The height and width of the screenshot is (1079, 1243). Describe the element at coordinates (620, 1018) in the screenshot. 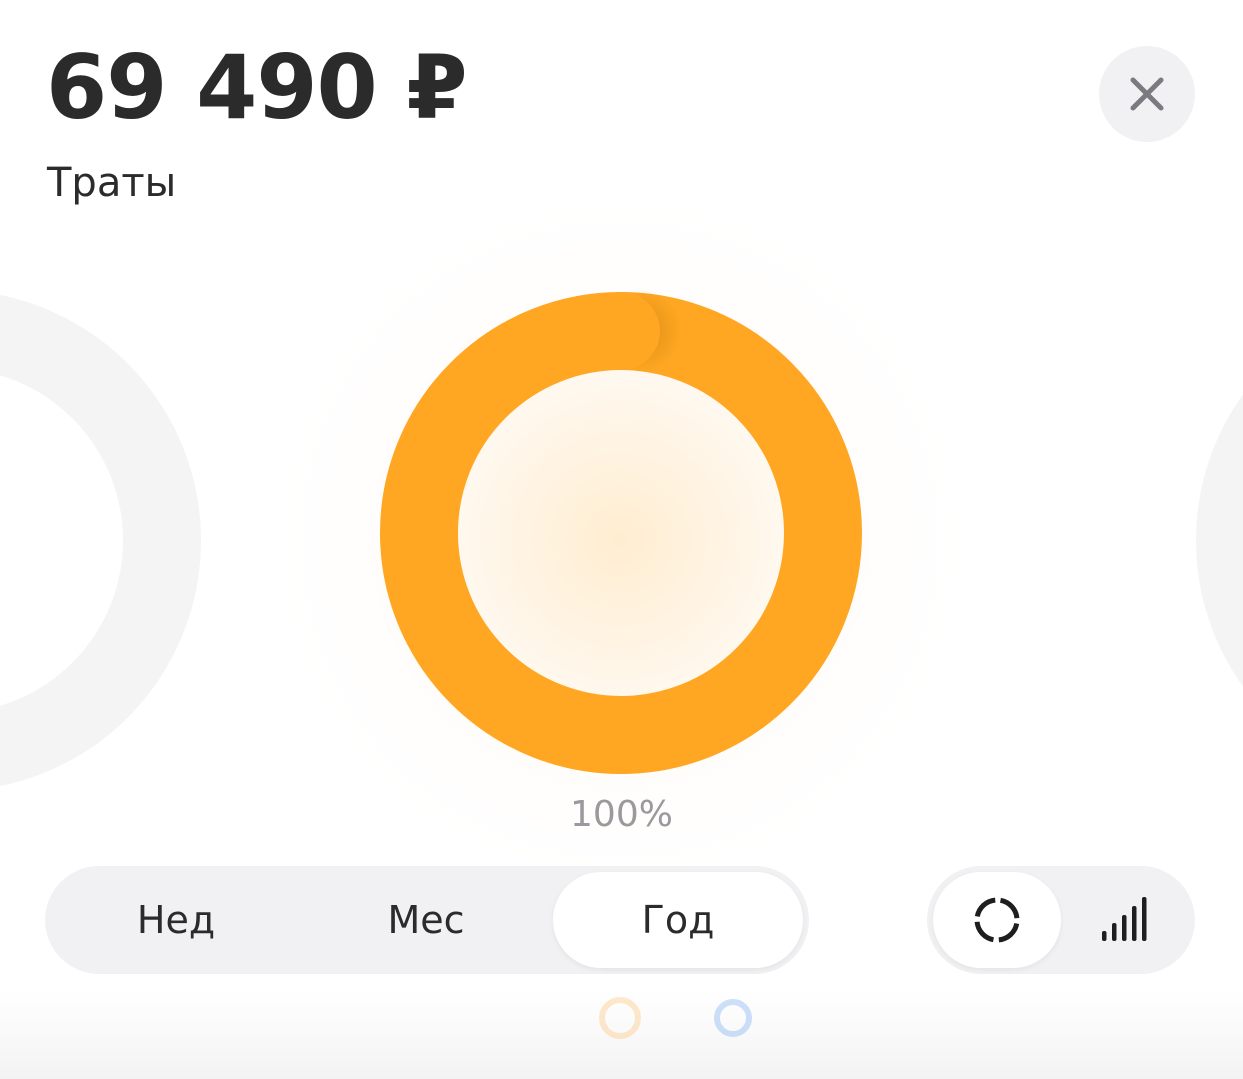

I see `ghost-donut-preview` at that location.